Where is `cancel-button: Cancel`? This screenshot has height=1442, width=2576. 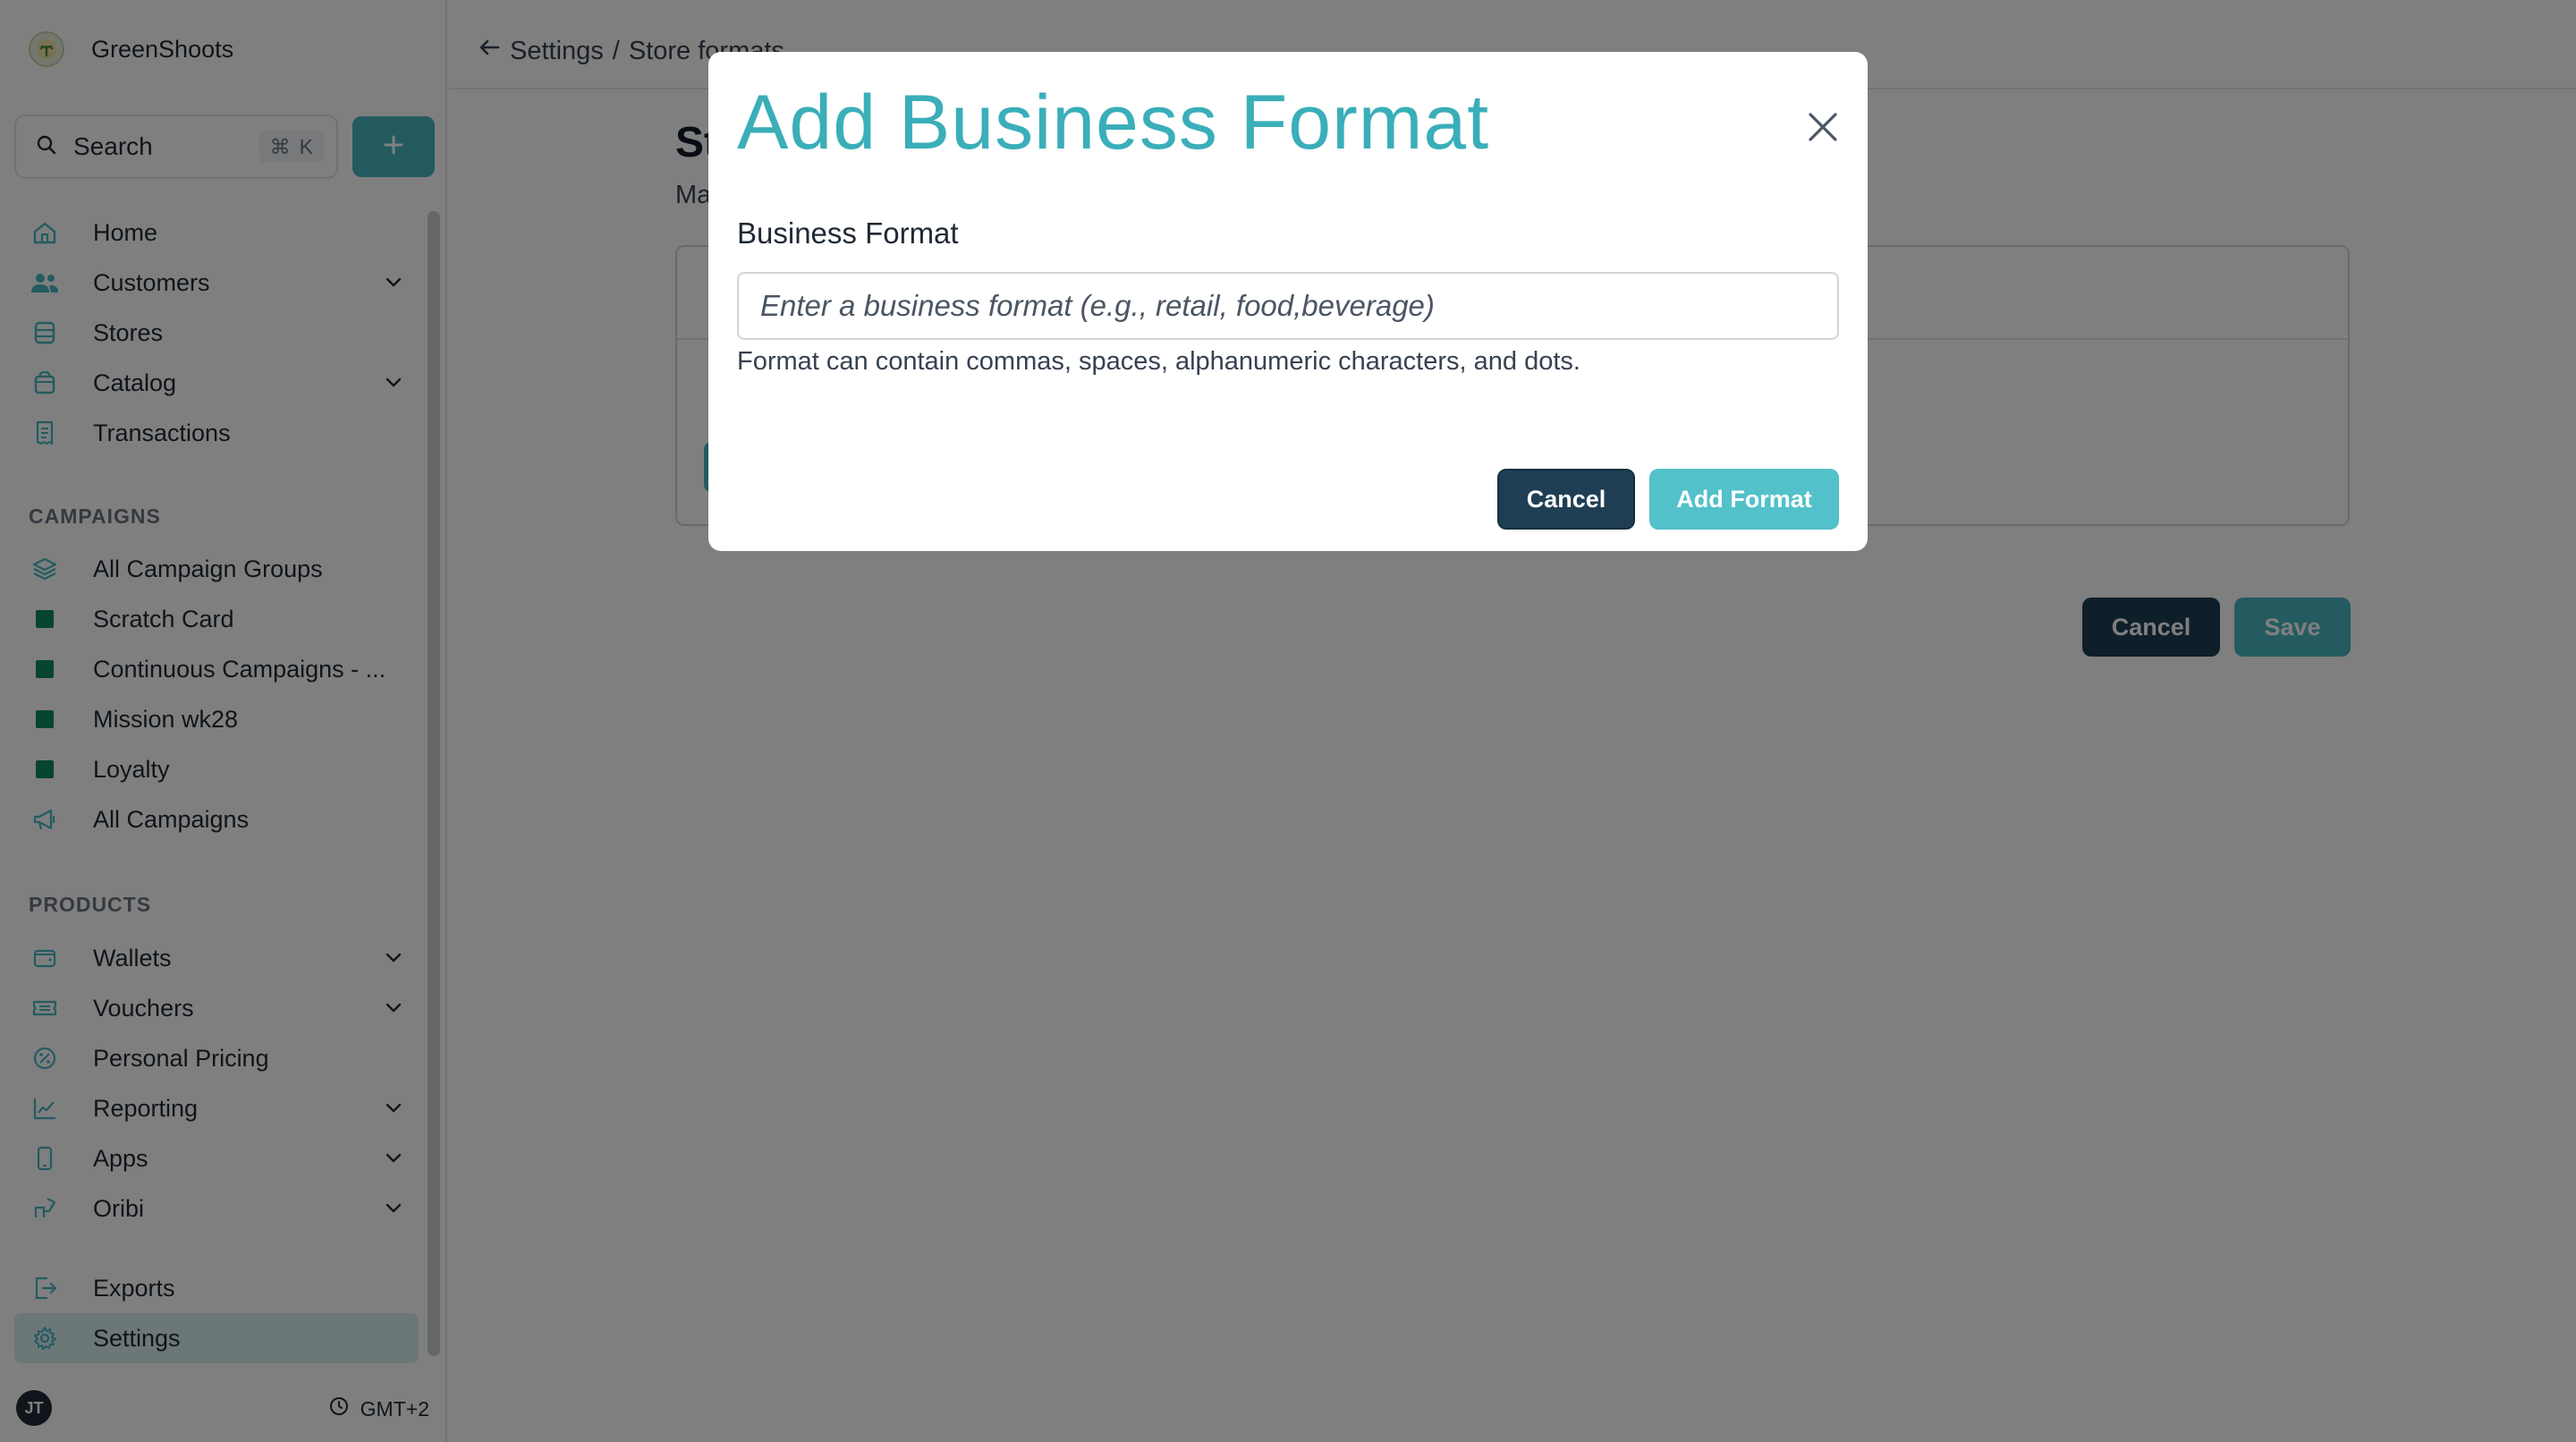 cancel-button: Cancel is located at coordinates (1566, 499).